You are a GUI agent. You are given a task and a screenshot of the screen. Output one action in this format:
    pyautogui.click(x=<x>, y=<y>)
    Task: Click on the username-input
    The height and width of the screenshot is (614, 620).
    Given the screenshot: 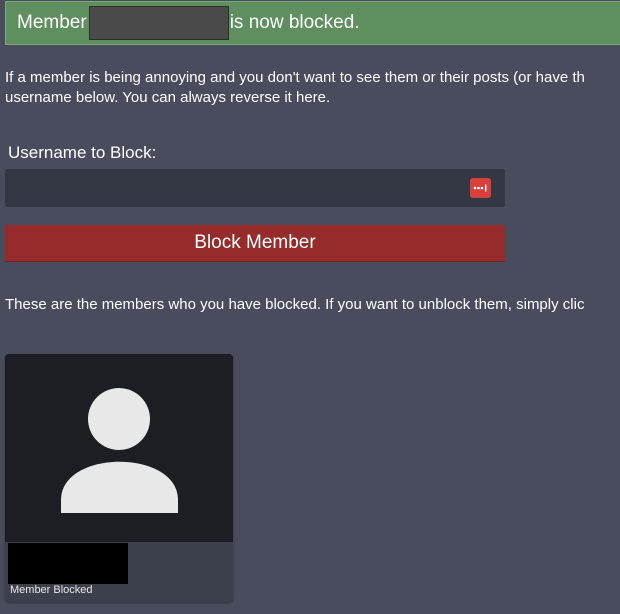 What is the action you would take?
    pyautogui.click(x=255, y=188)
    